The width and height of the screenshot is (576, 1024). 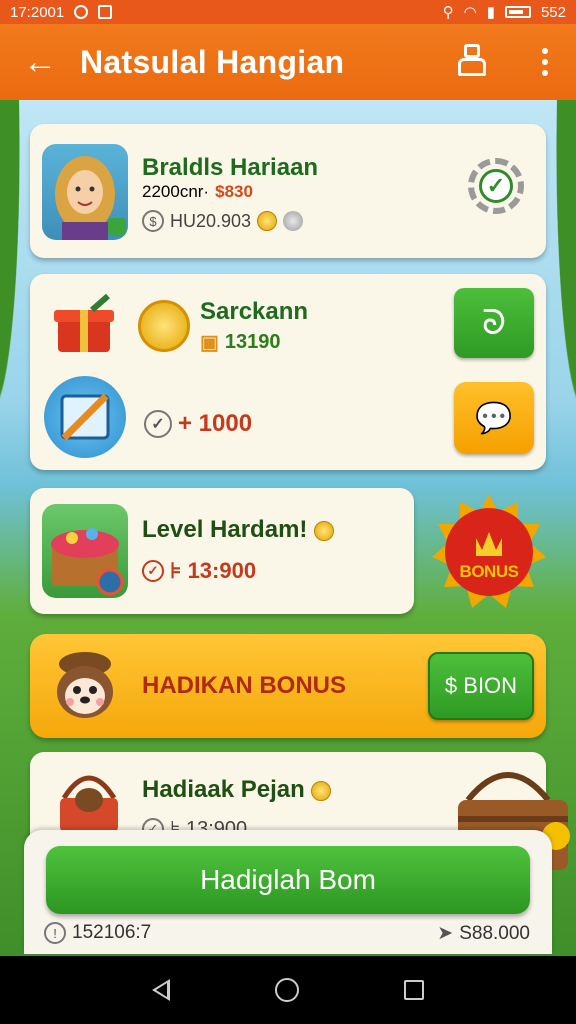 What do you see at coordinates (164, 326) in the screenshot?
I see `gold-medal-icon` at bounding box center [164, 326].